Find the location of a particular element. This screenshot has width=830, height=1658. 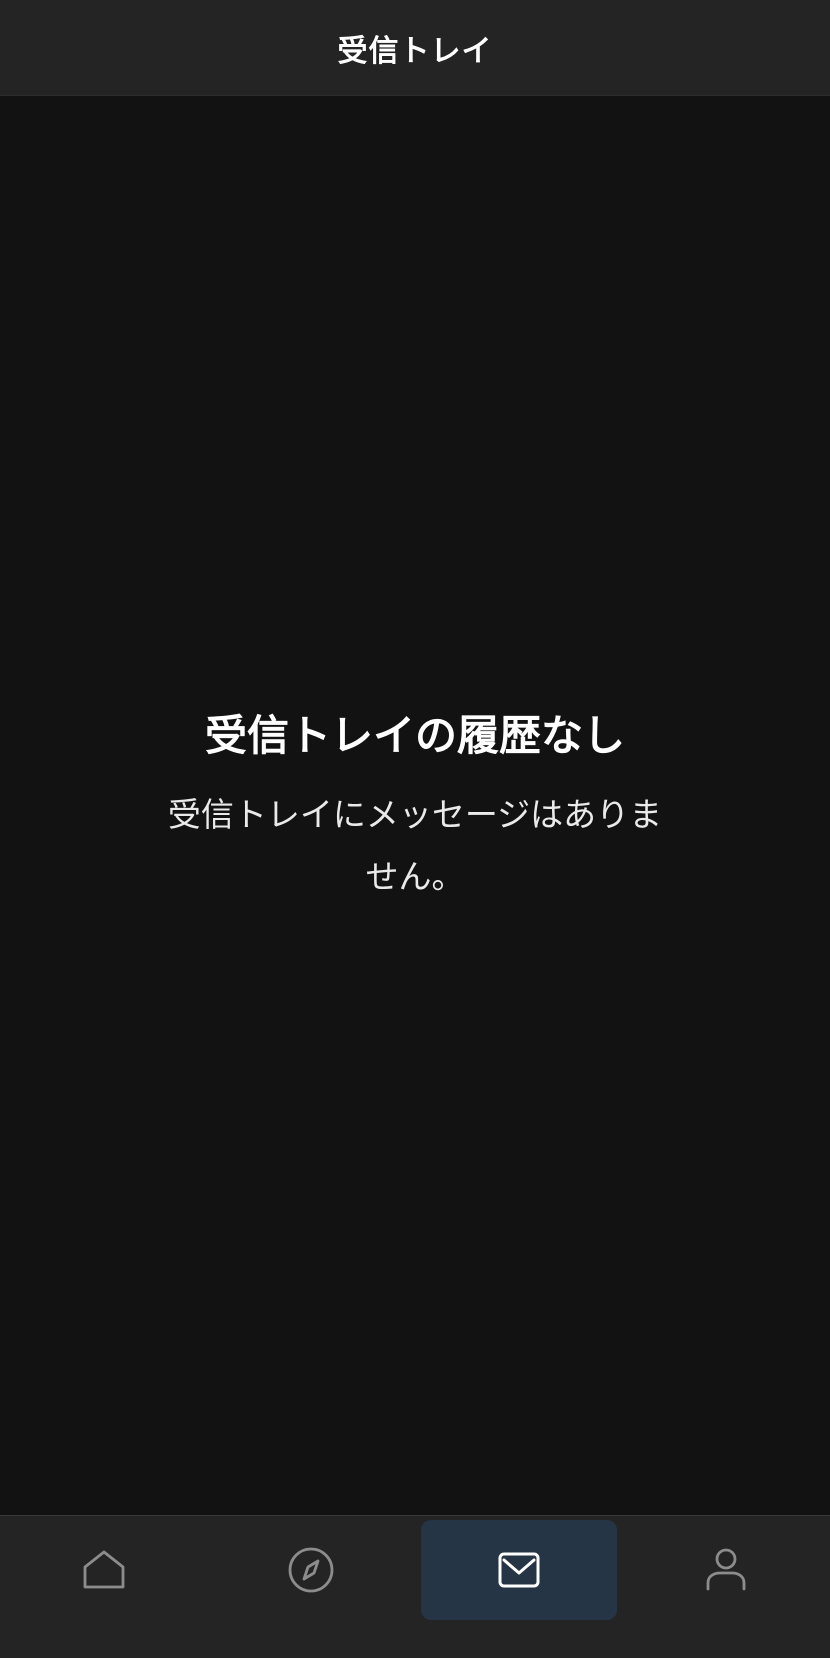

tab-inbox is located at coordinates (519, 1570).